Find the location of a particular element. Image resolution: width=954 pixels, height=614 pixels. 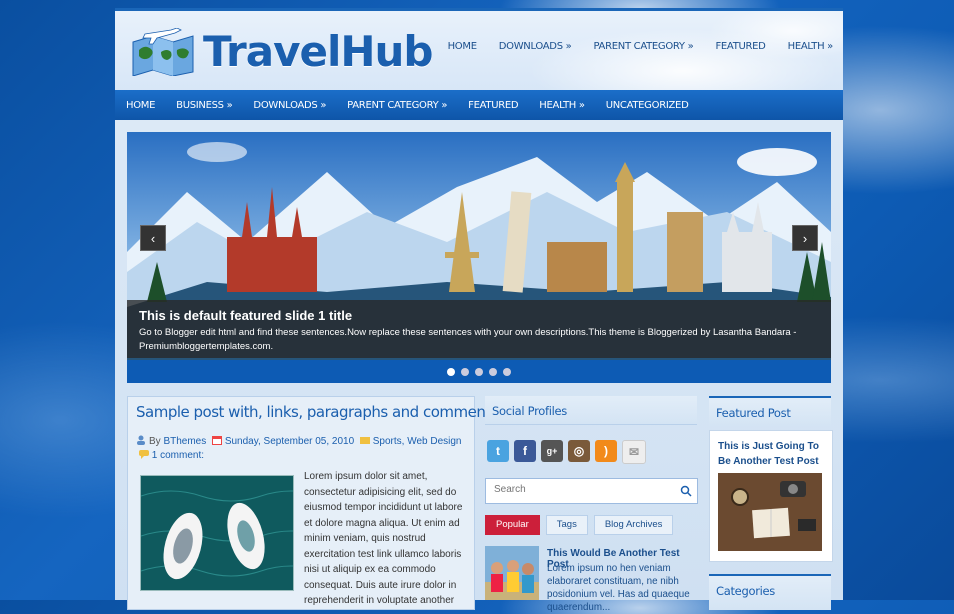

featured-post-image is located at coordinates (770, 512).